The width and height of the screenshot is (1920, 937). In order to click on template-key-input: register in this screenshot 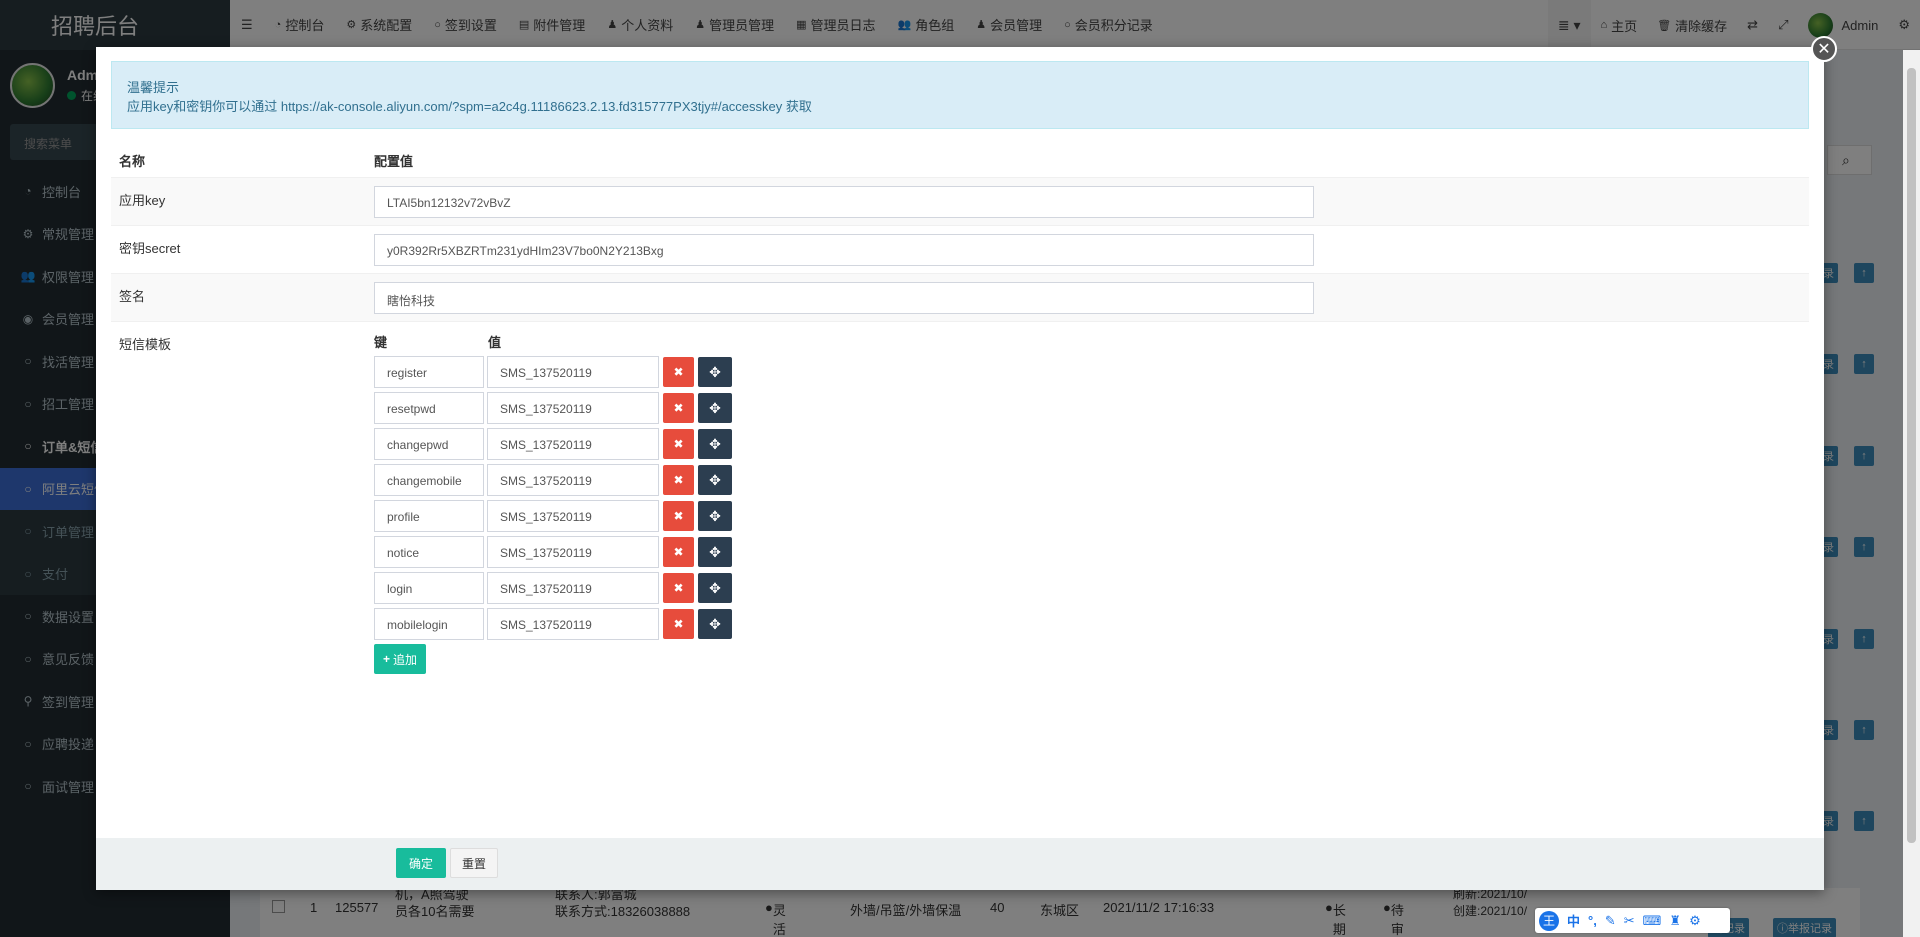, I will do `click(429, 372)`.